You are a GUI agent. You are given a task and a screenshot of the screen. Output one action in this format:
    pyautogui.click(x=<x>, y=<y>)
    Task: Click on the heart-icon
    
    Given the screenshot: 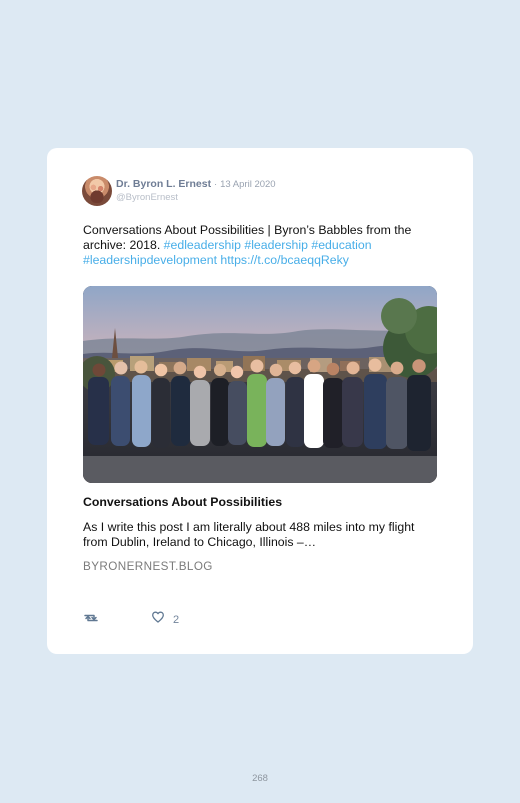 What is the action you would take?
    pyautogui.click(x=158, y=619)
    